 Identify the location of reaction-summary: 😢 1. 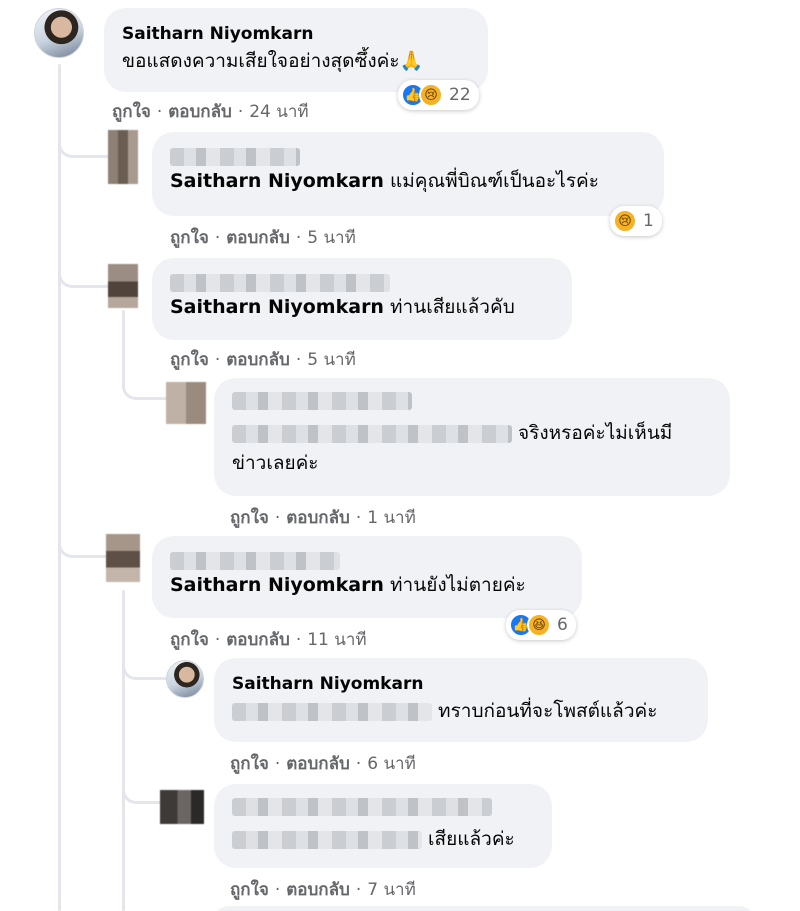
(636, 221).